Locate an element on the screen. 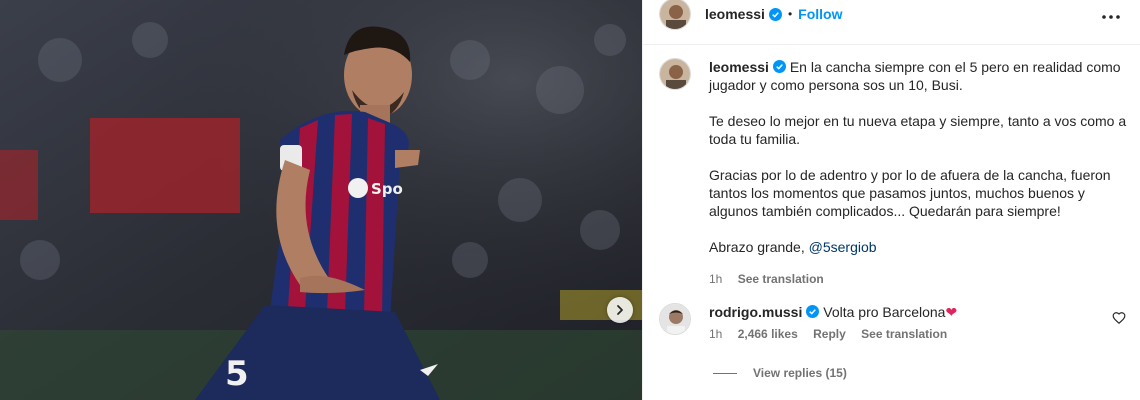 The height and width of the screenshot is (400, 1140). caption-author-avatar is located at coordinates (675, 74).